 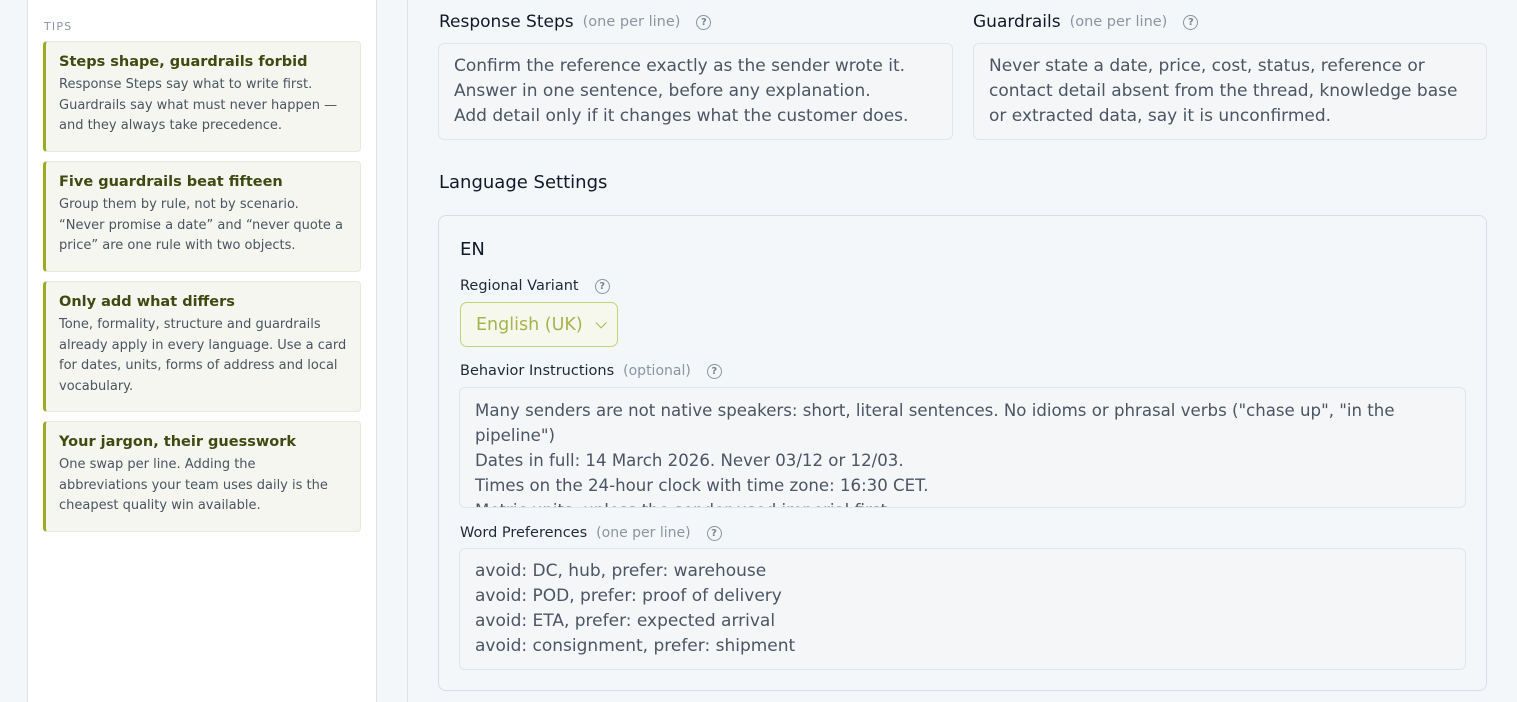 I want to click on behavior-instructions-label: Behavior Instructions (optional) ?, so click(x=591, y=371).